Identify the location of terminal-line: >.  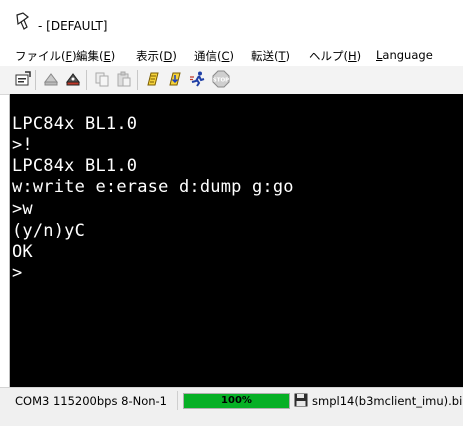
(17, 273).